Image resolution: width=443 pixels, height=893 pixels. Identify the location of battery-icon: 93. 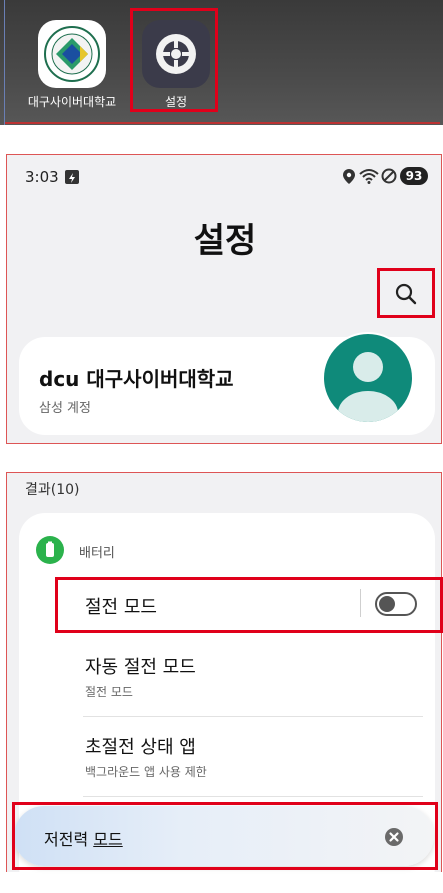
(414, 176).